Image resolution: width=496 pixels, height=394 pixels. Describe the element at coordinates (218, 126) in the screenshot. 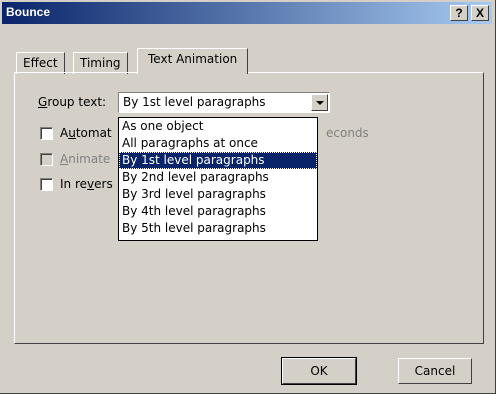

I see `option-as-one-object: As one object` at that location.